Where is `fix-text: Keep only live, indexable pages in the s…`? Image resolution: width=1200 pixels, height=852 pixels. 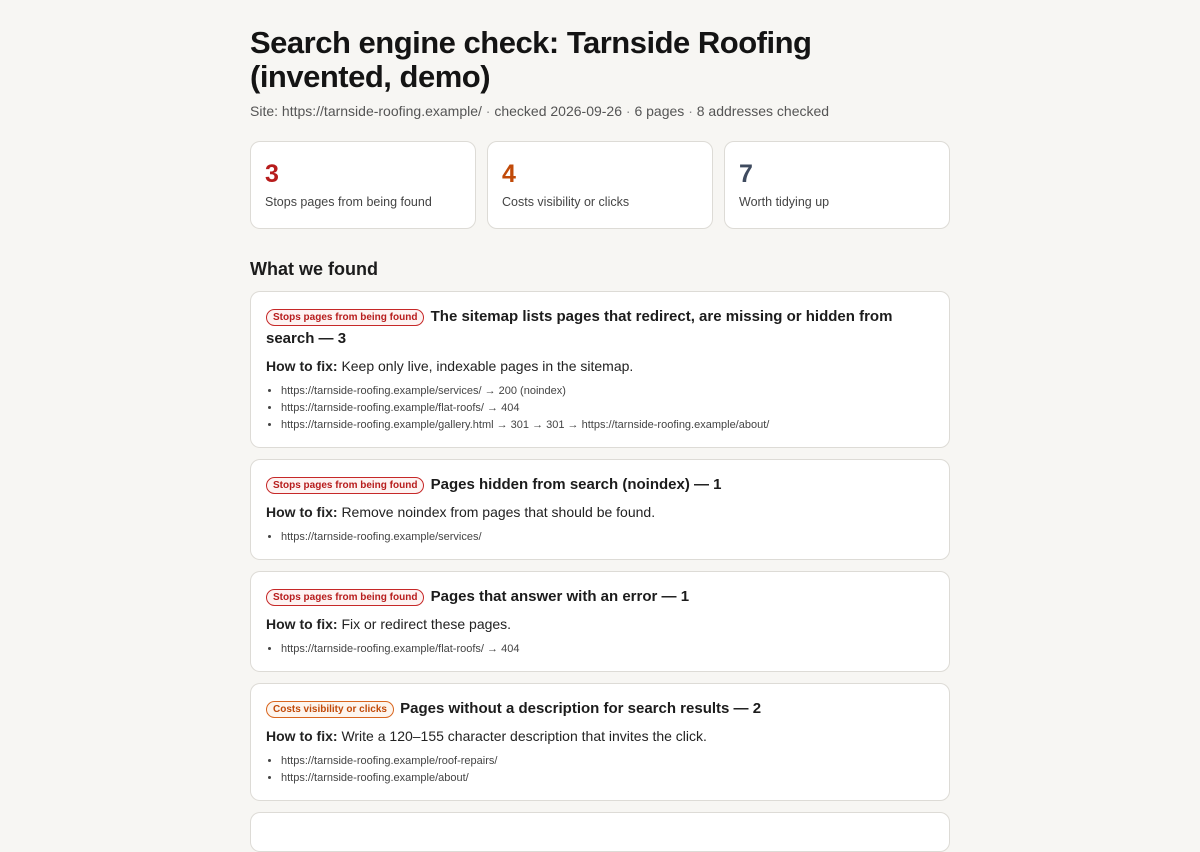 fix-text: Keep only live, indexable pages in the s… is located at coordinates (487, 366).